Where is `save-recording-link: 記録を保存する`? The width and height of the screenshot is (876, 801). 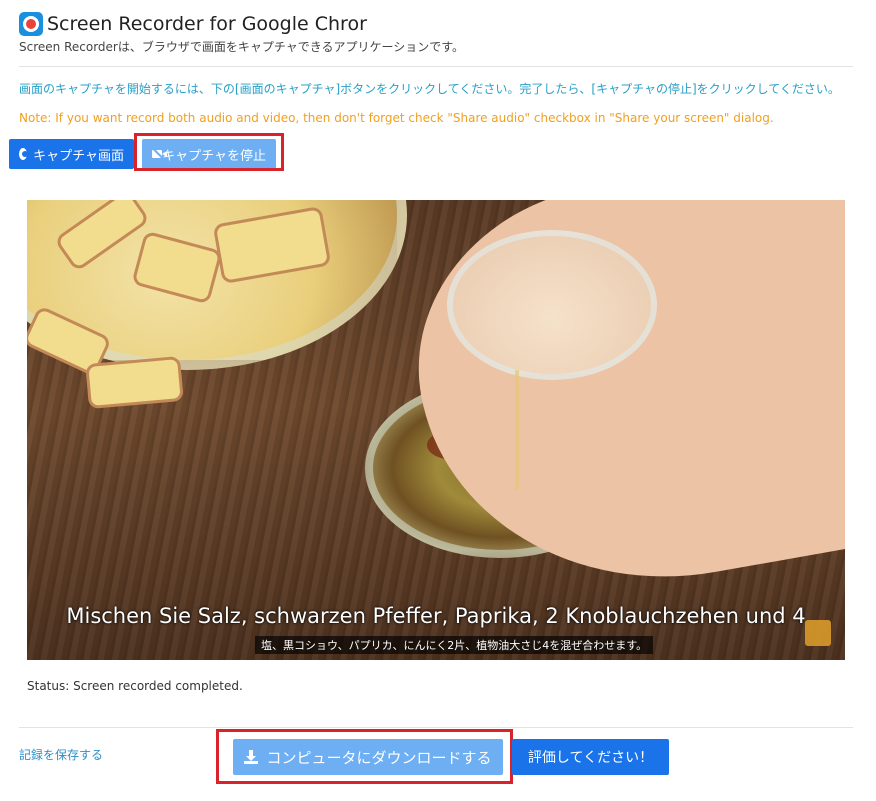
save-recording-link: 記録を保存する is located at coordinates (61, 754).